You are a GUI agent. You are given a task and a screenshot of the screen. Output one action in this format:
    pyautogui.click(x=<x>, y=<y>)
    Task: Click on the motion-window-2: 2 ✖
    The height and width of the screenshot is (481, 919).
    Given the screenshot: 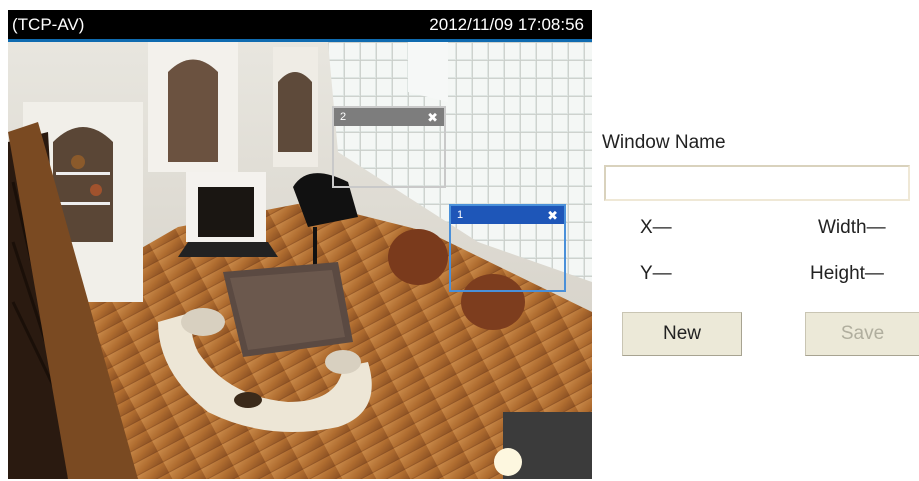 What is the action you would take?
    pyautogui.click(x=389, y=147)
    